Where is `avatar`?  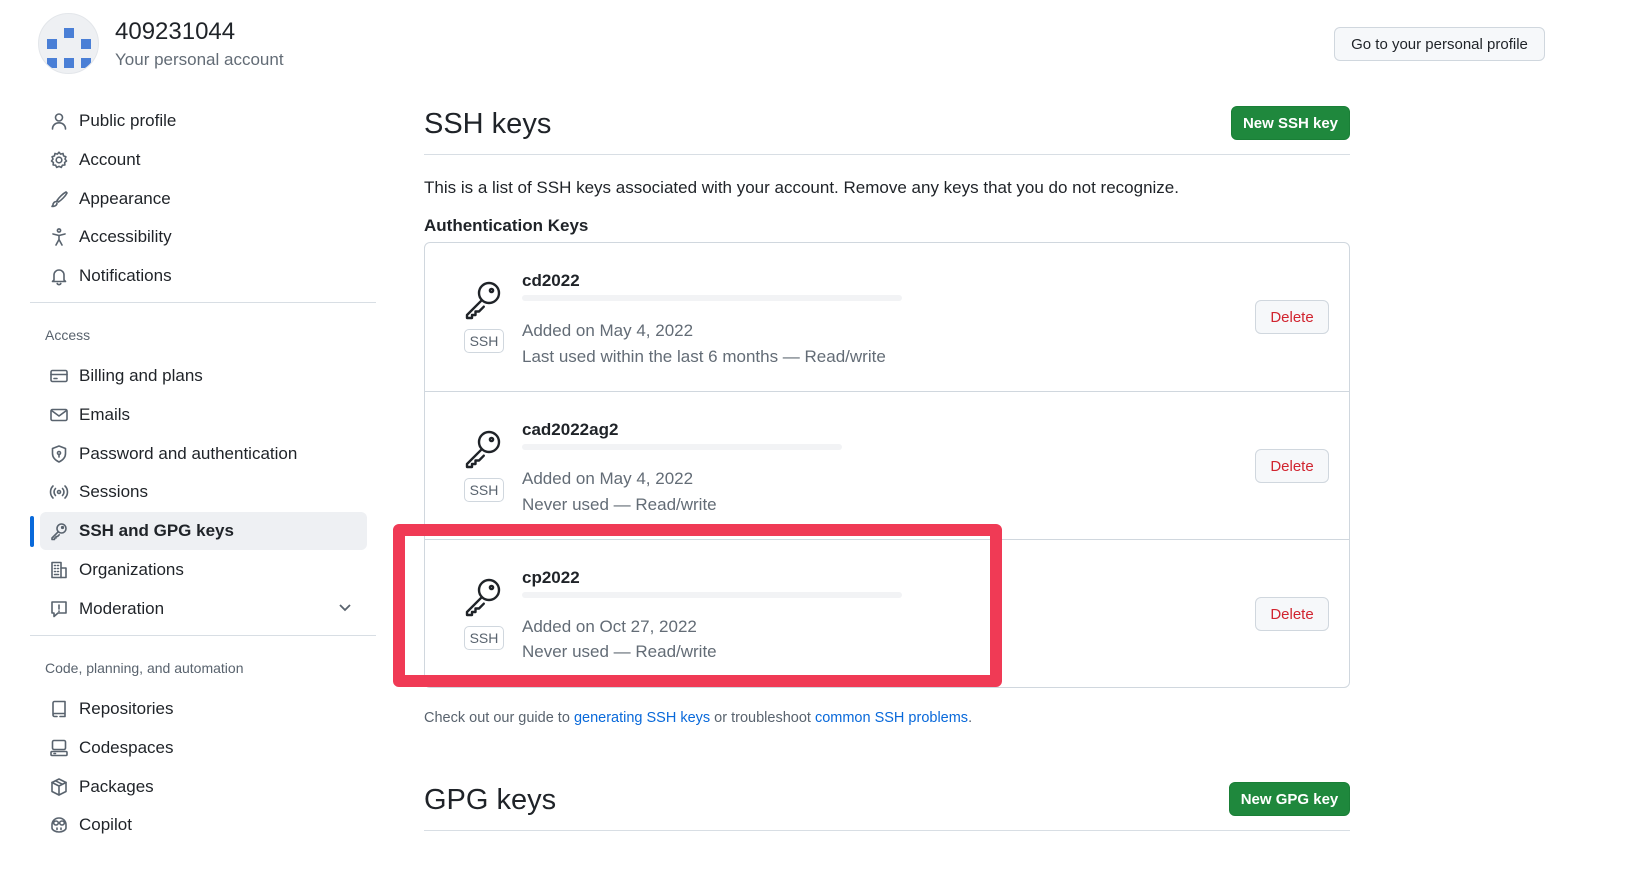 avatar is located at coordinates (68, 43).